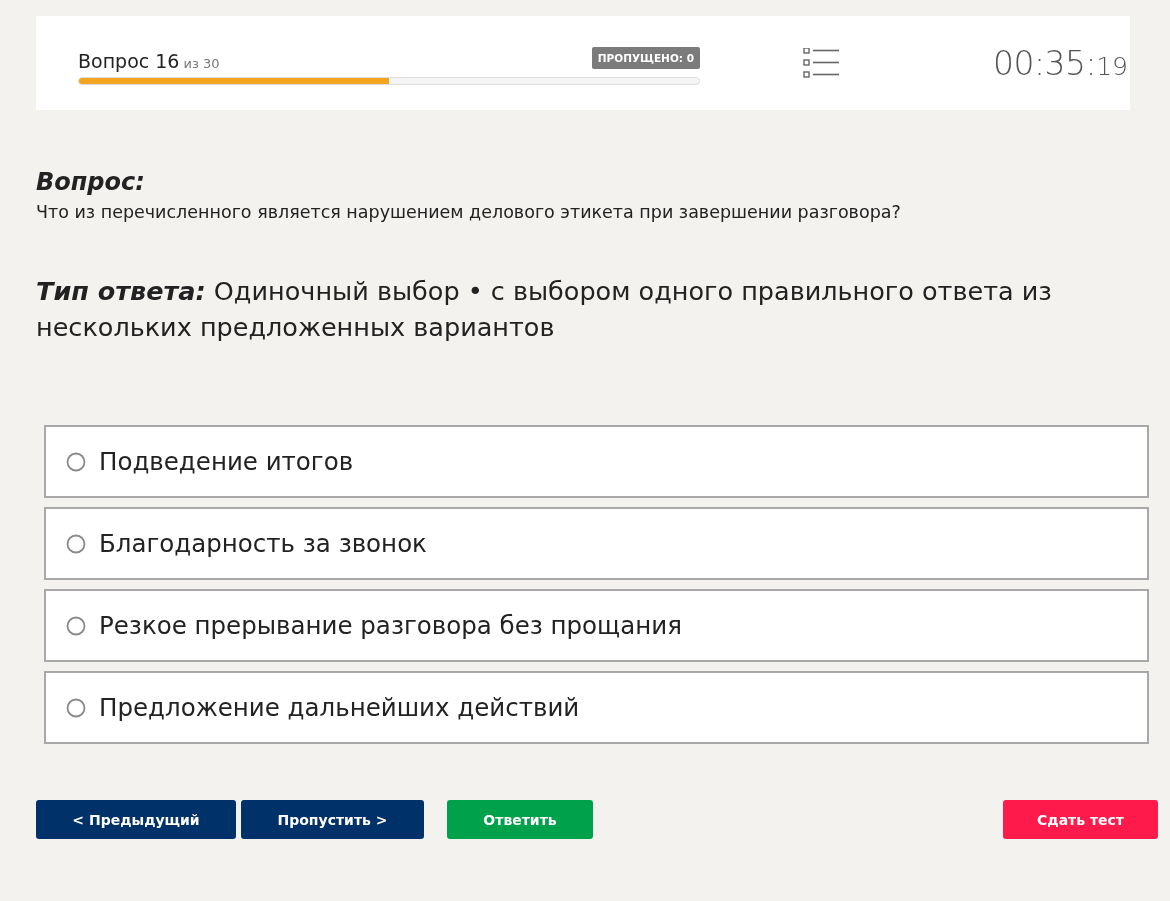  What do you see at coordinates (596, 461) in the screenshot?
I see `answer-option: Подведение итогов` at bounding box center [596, 461].